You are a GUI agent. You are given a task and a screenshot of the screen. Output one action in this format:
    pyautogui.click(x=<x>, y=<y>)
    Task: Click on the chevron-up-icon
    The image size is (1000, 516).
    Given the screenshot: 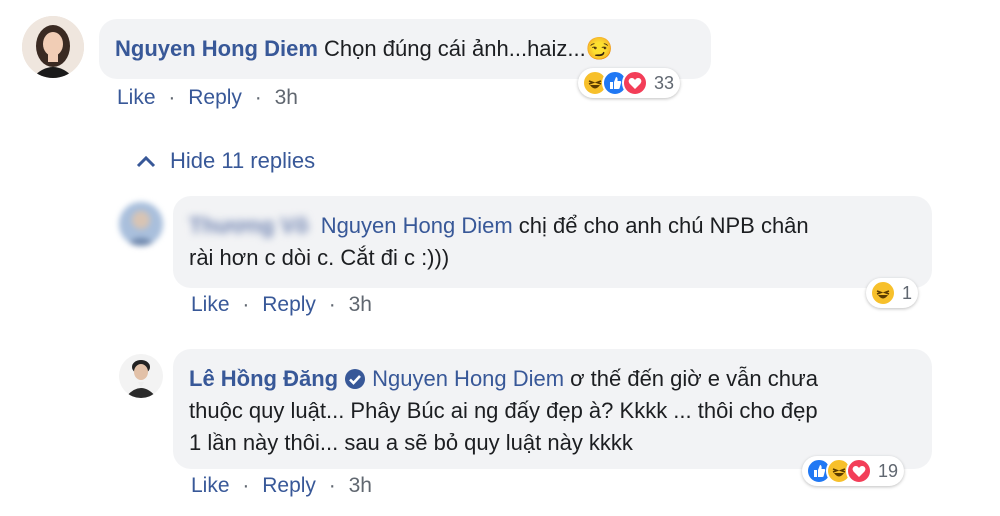 What is the action you would take?
    pyautogui.click(x=146, y=161)
    